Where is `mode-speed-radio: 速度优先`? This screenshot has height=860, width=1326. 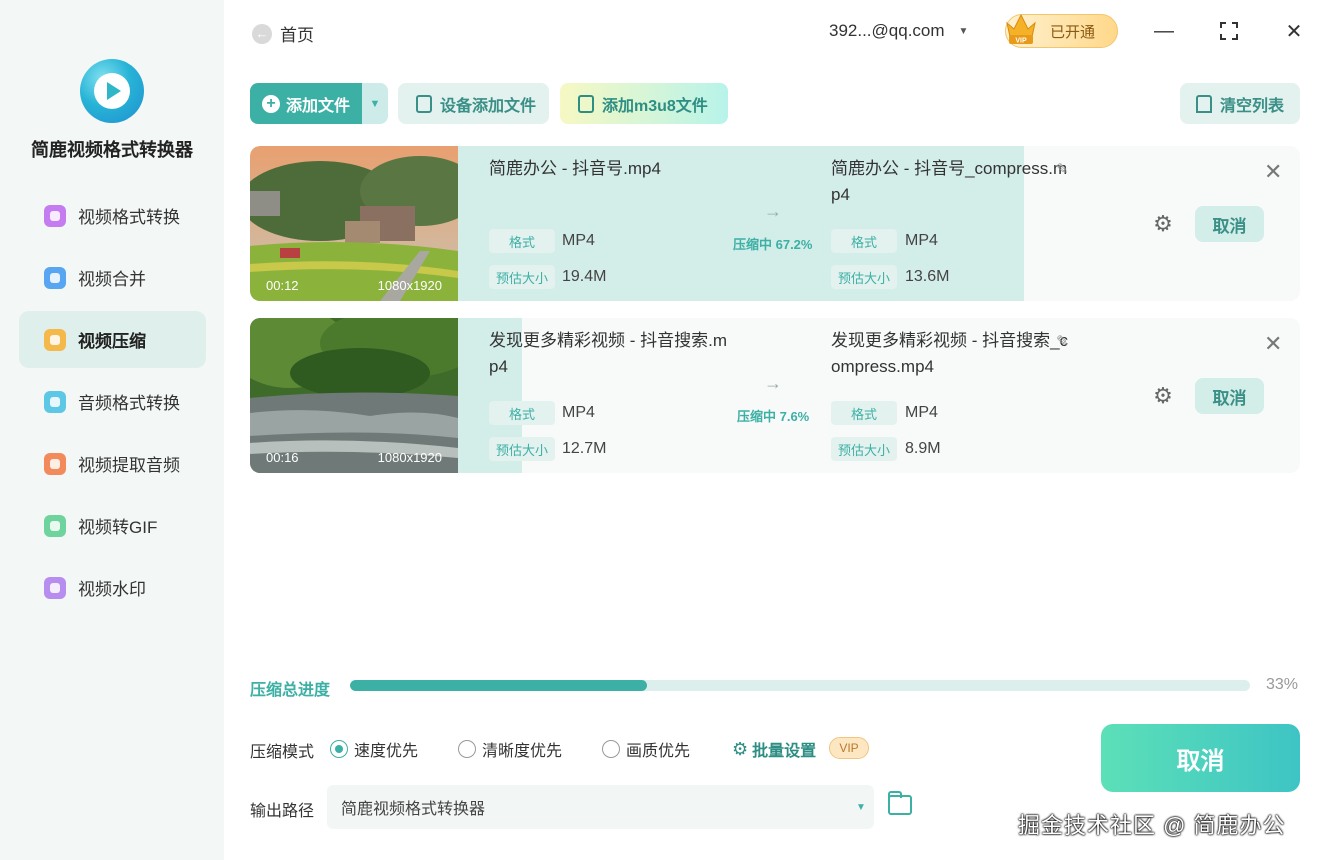 mode-speed-radio: 速度优先 is located at coordinates (374, 749).